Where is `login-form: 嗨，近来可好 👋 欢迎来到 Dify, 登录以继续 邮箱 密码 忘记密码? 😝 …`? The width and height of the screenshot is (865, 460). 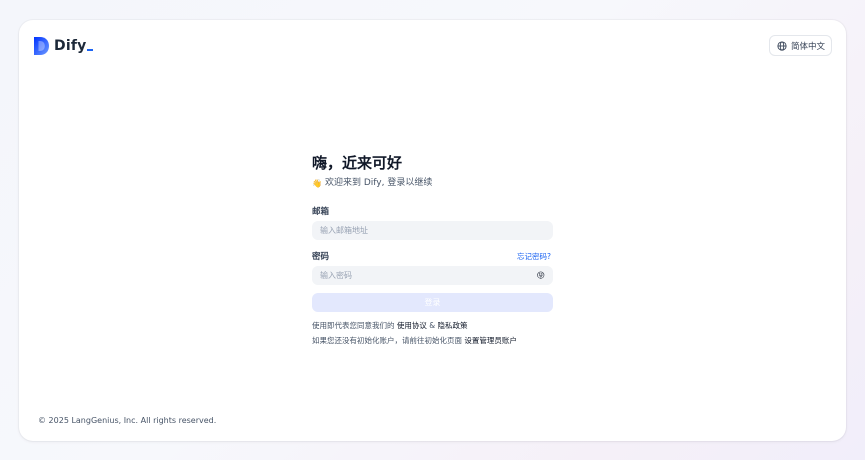 login-form: 嗨，近来可好 👋 欢迎来到 Dify, 登录以继续 邮箱 密码 忘记密码? 😝 … is located at coordinates (432, 249).